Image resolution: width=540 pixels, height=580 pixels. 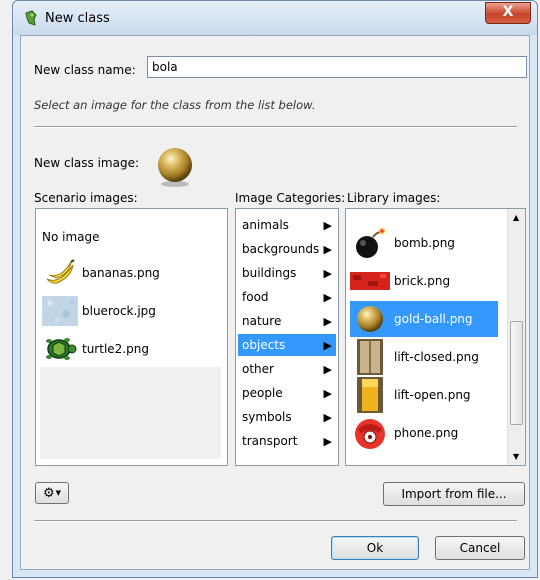 What do you see at coordinates (370, 281) in the screenshot?
I see `brick-icon` at bounding box center [370, 281].